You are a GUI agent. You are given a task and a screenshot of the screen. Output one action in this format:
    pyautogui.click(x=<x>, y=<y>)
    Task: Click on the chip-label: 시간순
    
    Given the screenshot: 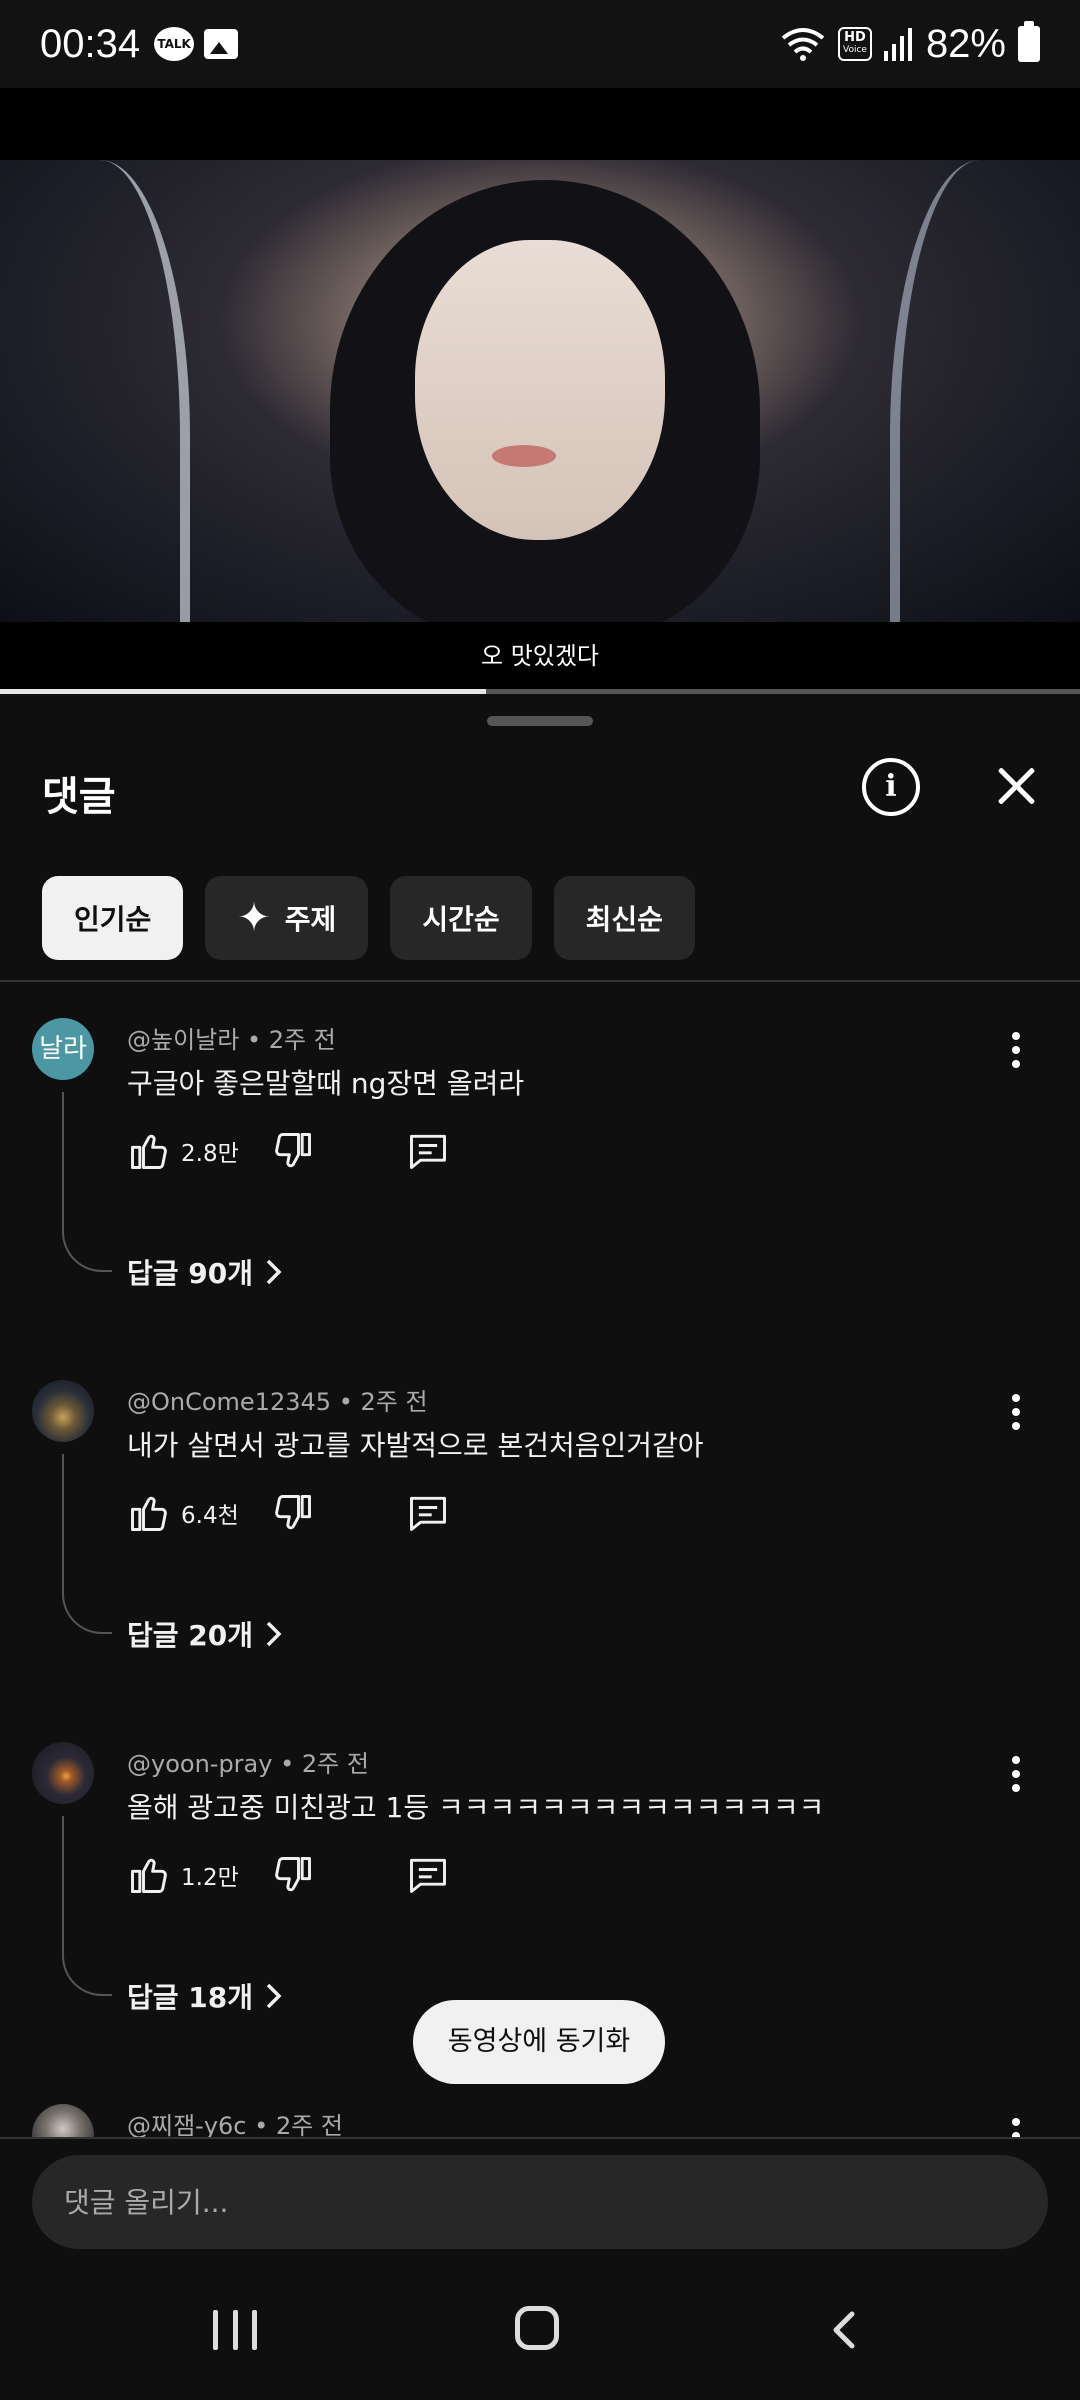 What is the action you would take?
    pyautogui.click(x=461, y=919)
    